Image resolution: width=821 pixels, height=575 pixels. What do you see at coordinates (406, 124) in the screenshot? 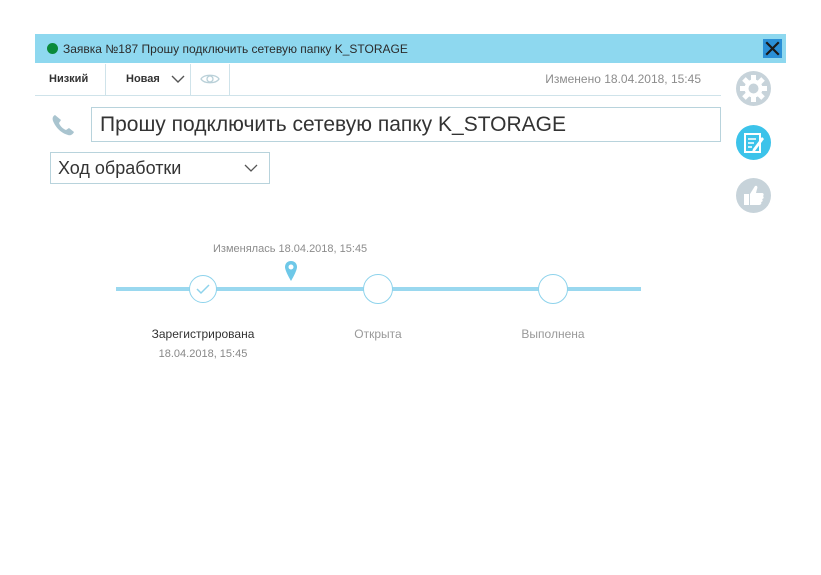
I see `subject-input: Прошу подключить сетевую папку K_STORAGE` at bounding box center [406, 124].